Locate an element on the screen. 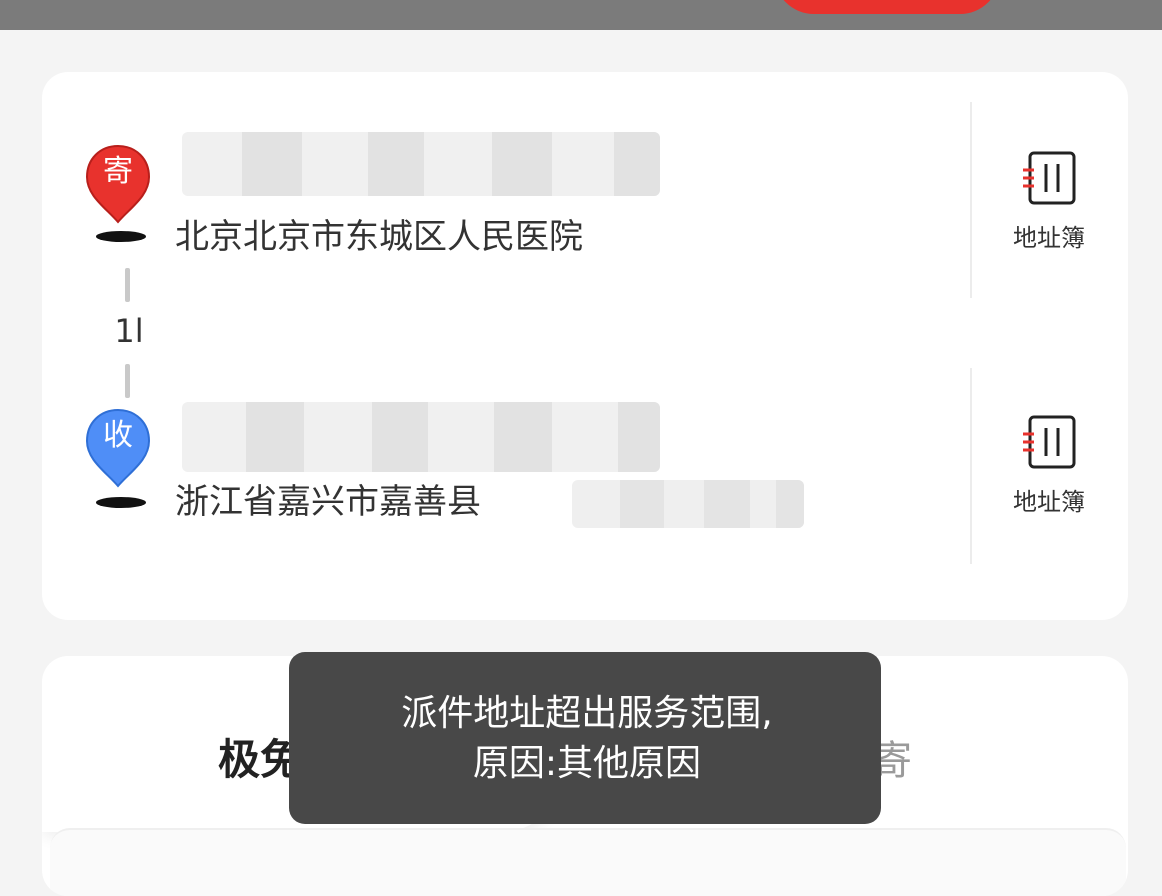 Image resolution: width=1162 pixels, height=896 pixels. receiver-badge: 收 is located at coordinates (118, 435).